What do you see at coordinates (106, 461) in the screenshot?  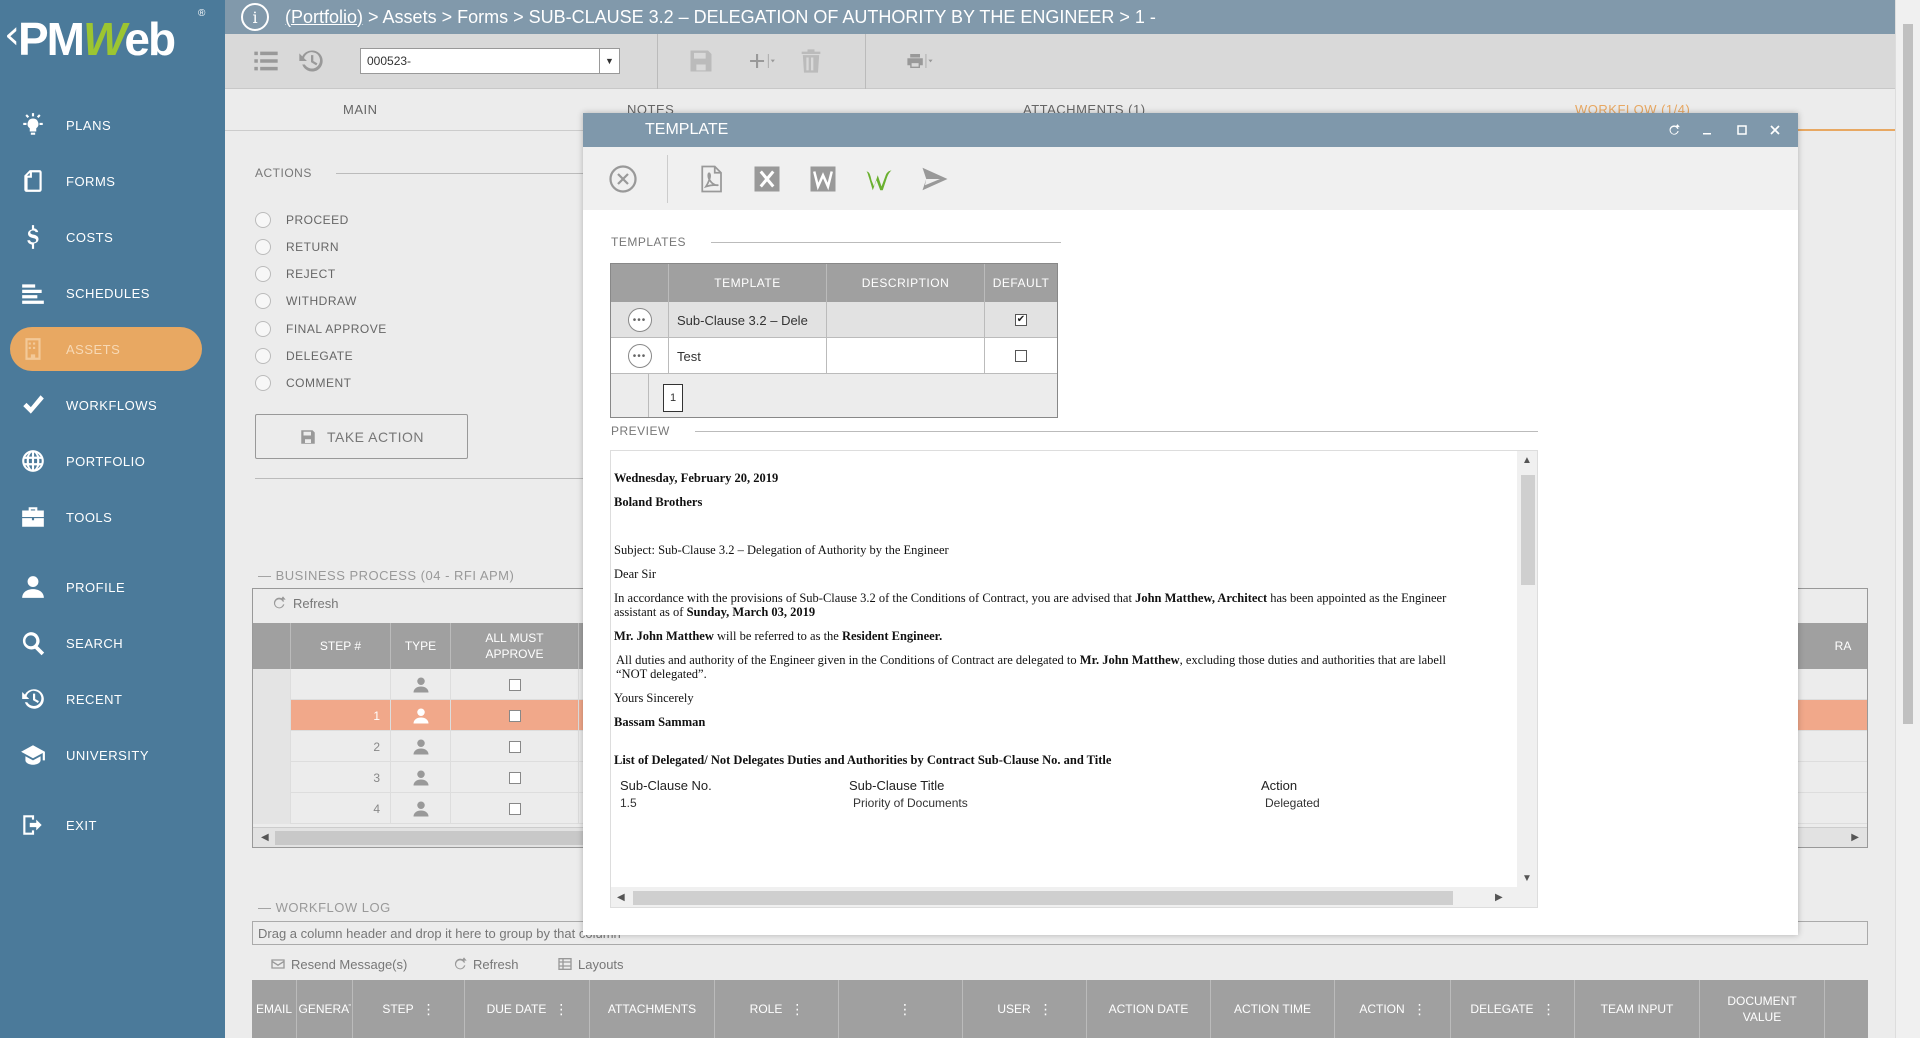 I see `sidebar-item-portfolio: PORTFOLIO` at bounding box center [106, 461].